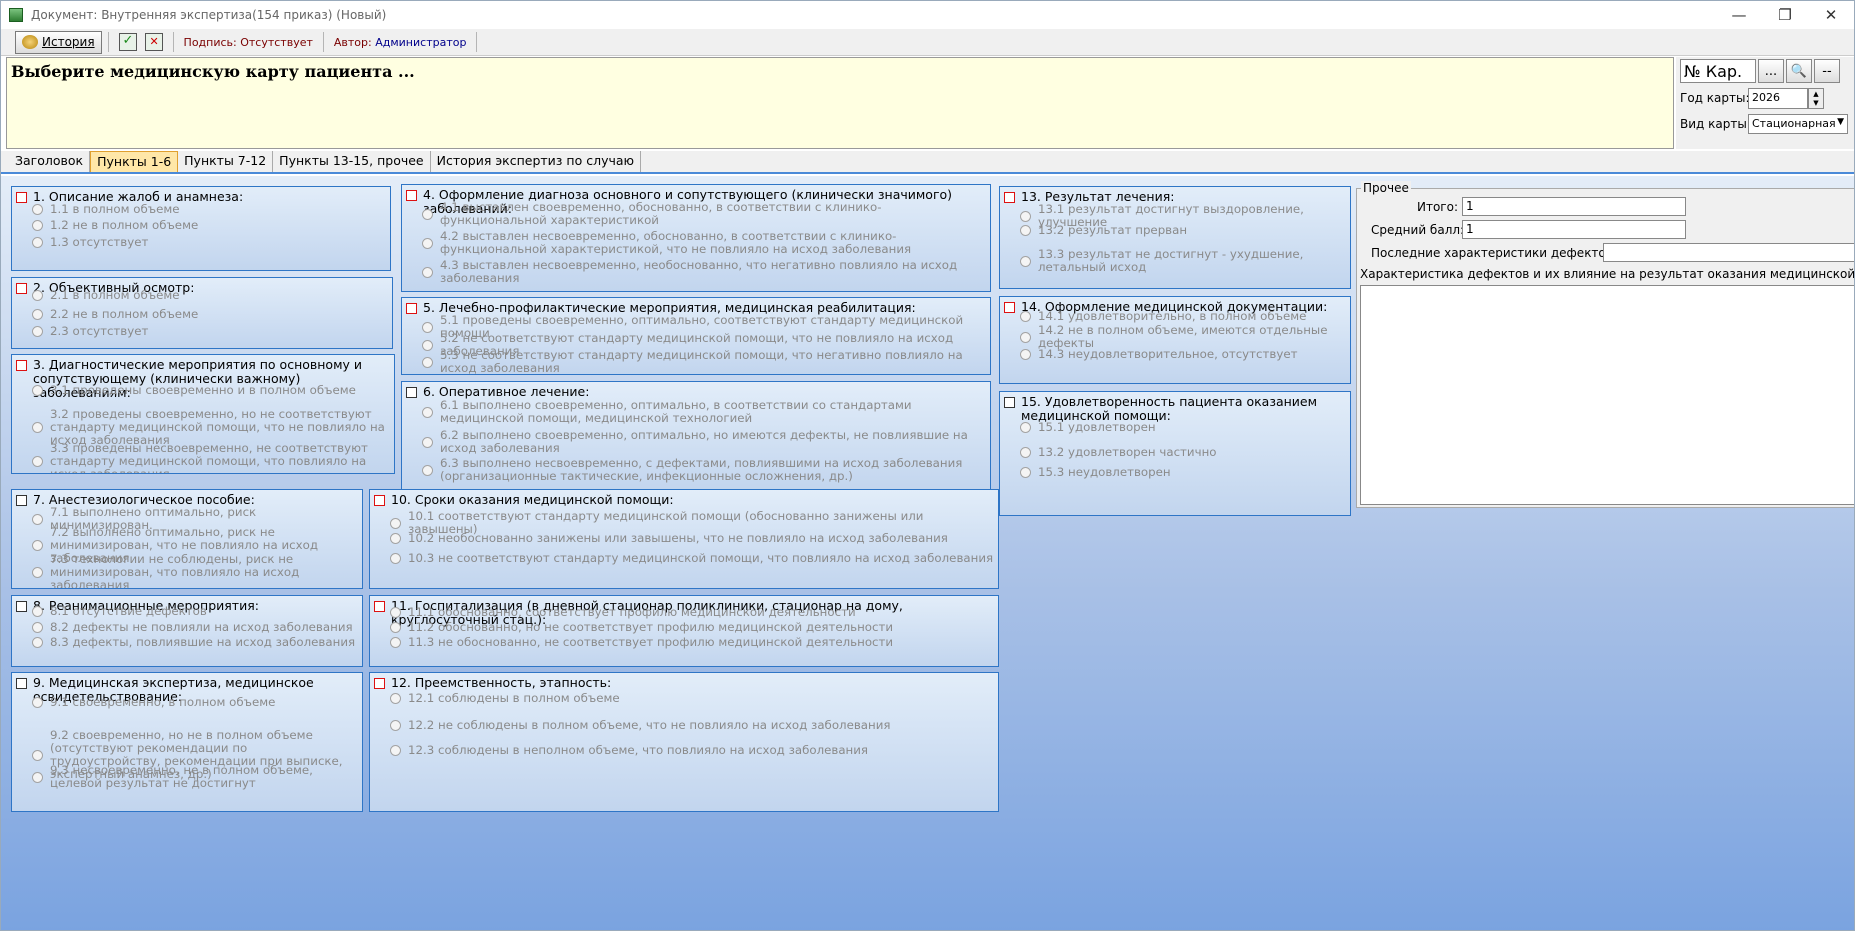 The width and height of the screenshot is (1855, 931). Describe the element at coordinates (1607, 395) in the screenshot. I see `defects-memo-textarea` at that location.